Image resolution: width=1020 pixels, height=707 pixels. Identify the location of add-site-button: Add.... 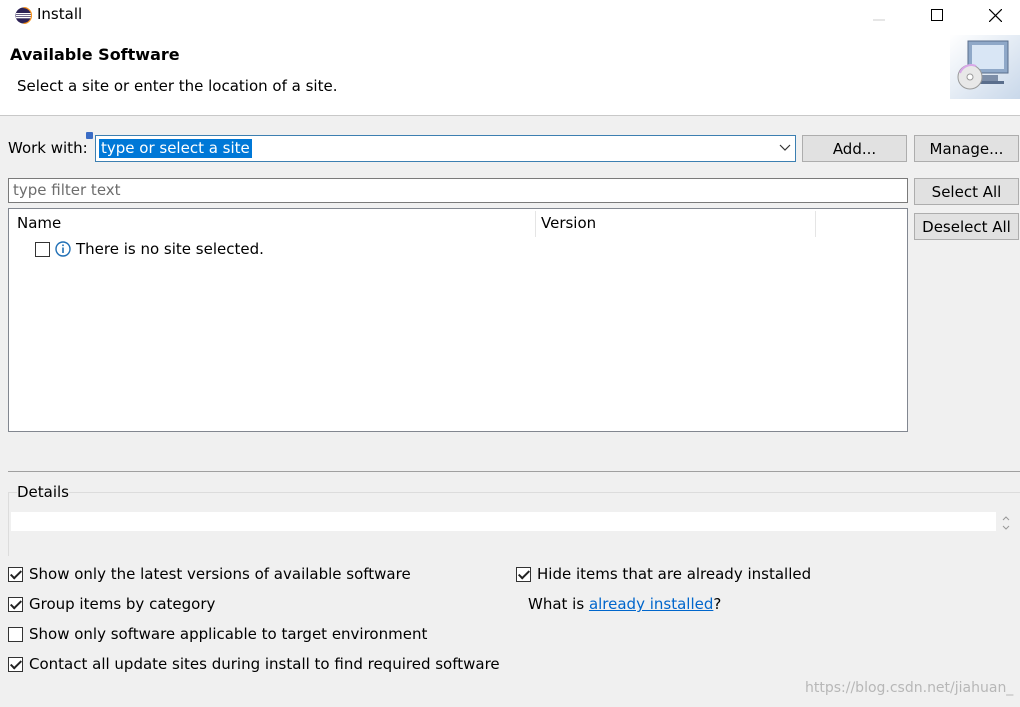
(854, 148).